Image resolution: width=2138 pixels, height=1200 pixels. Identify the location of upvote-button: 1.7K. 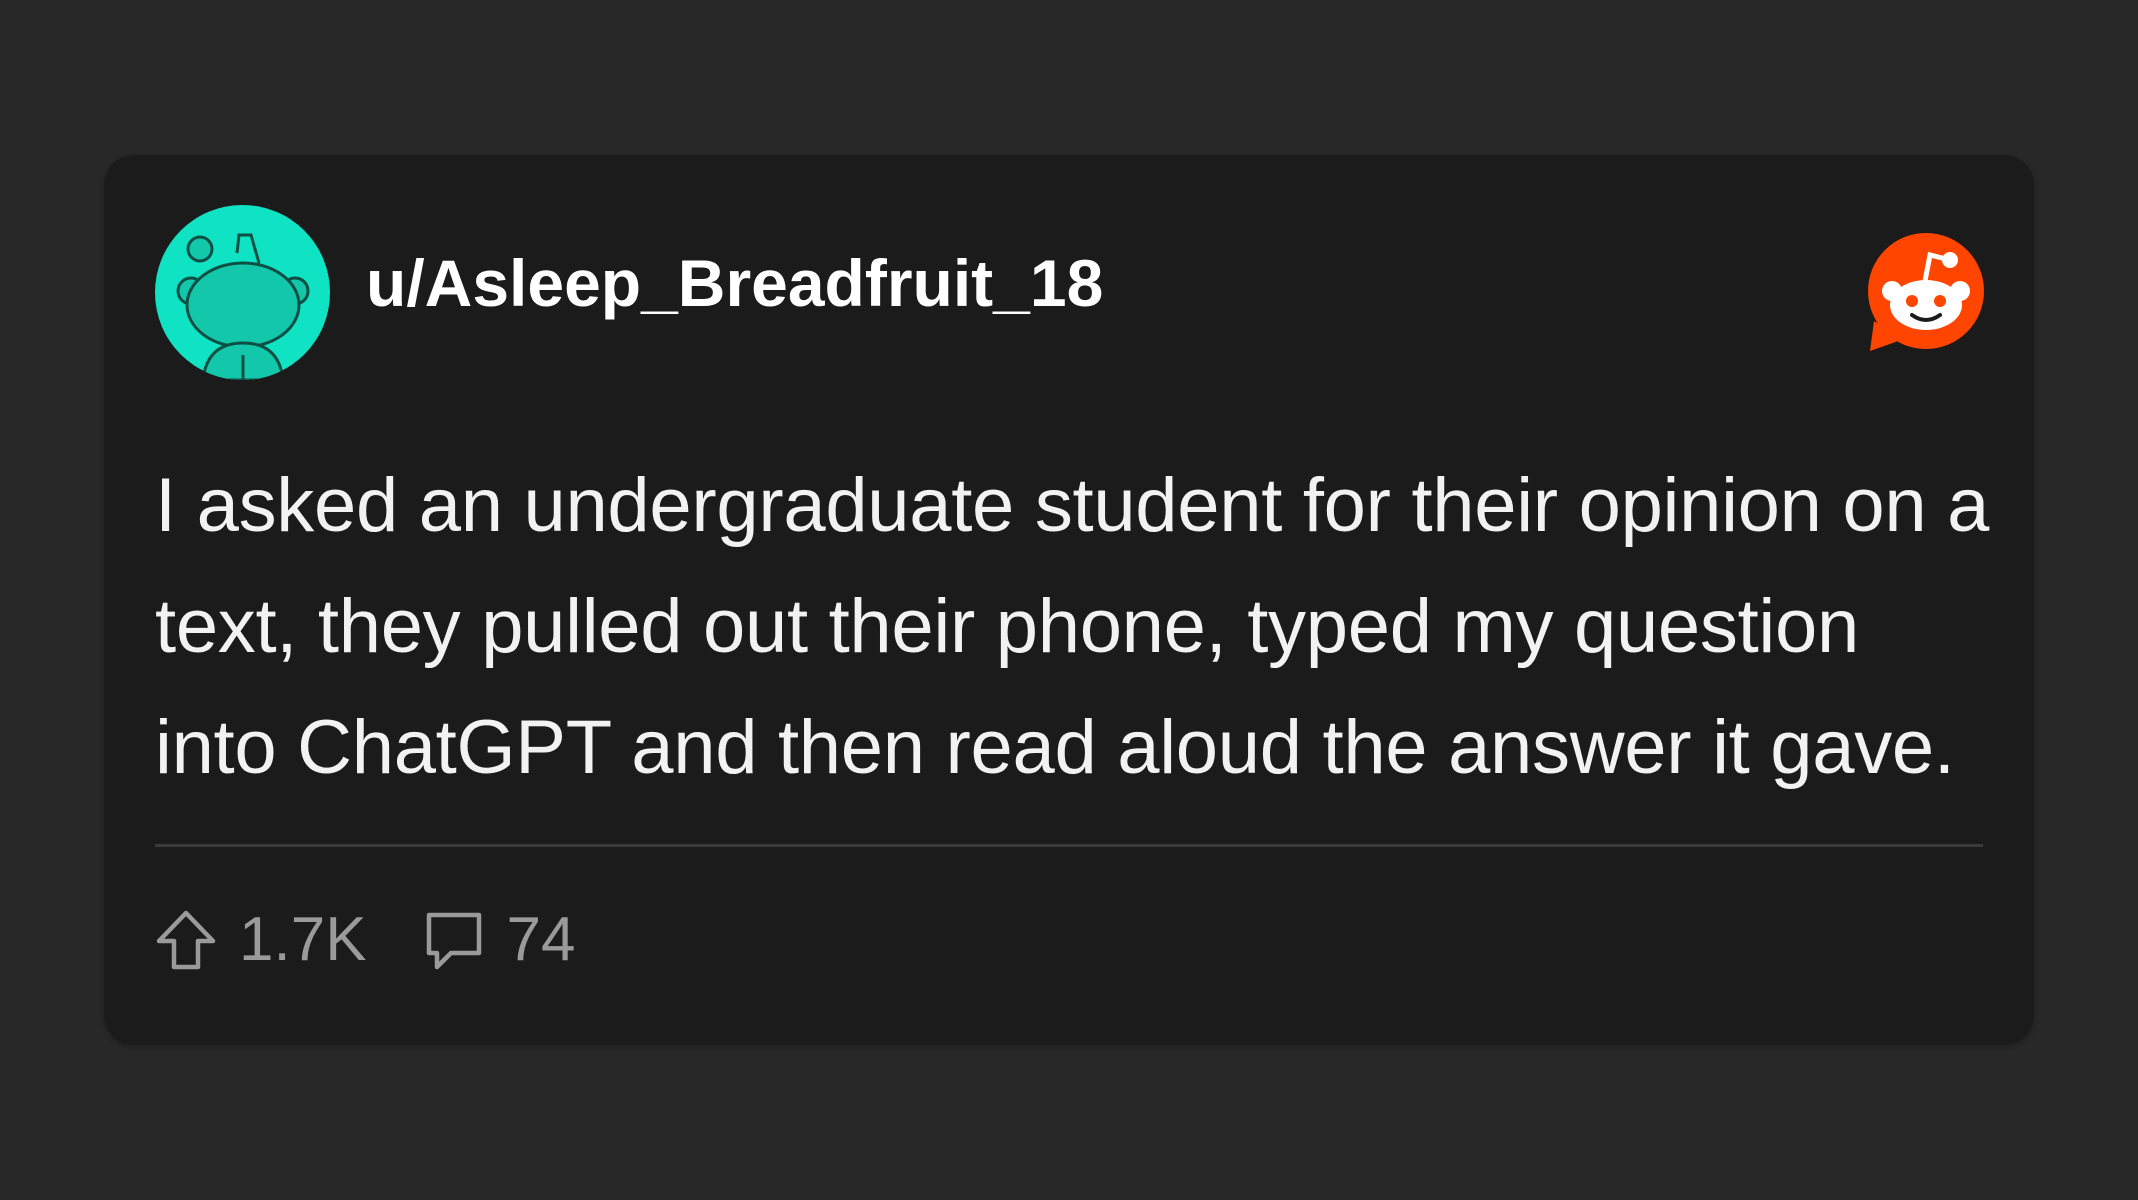
(261, 940).